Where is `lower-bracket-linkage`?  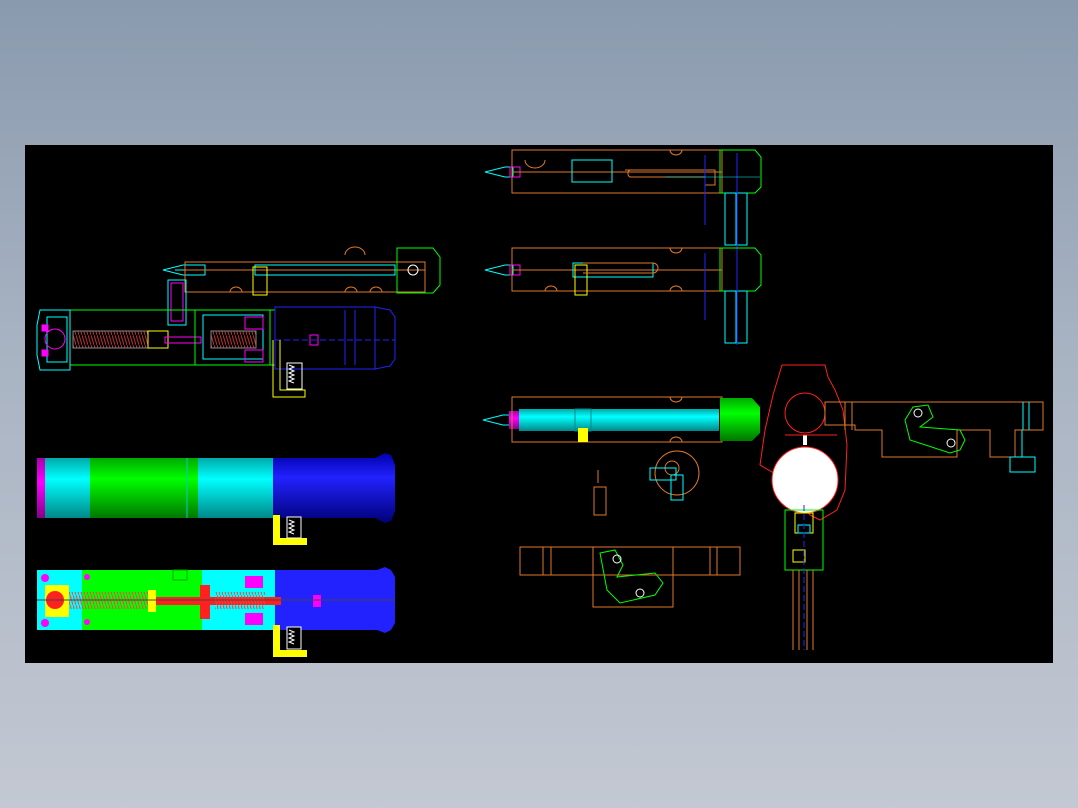
lower-bracket-linkage is located at coordinates (630, 577).